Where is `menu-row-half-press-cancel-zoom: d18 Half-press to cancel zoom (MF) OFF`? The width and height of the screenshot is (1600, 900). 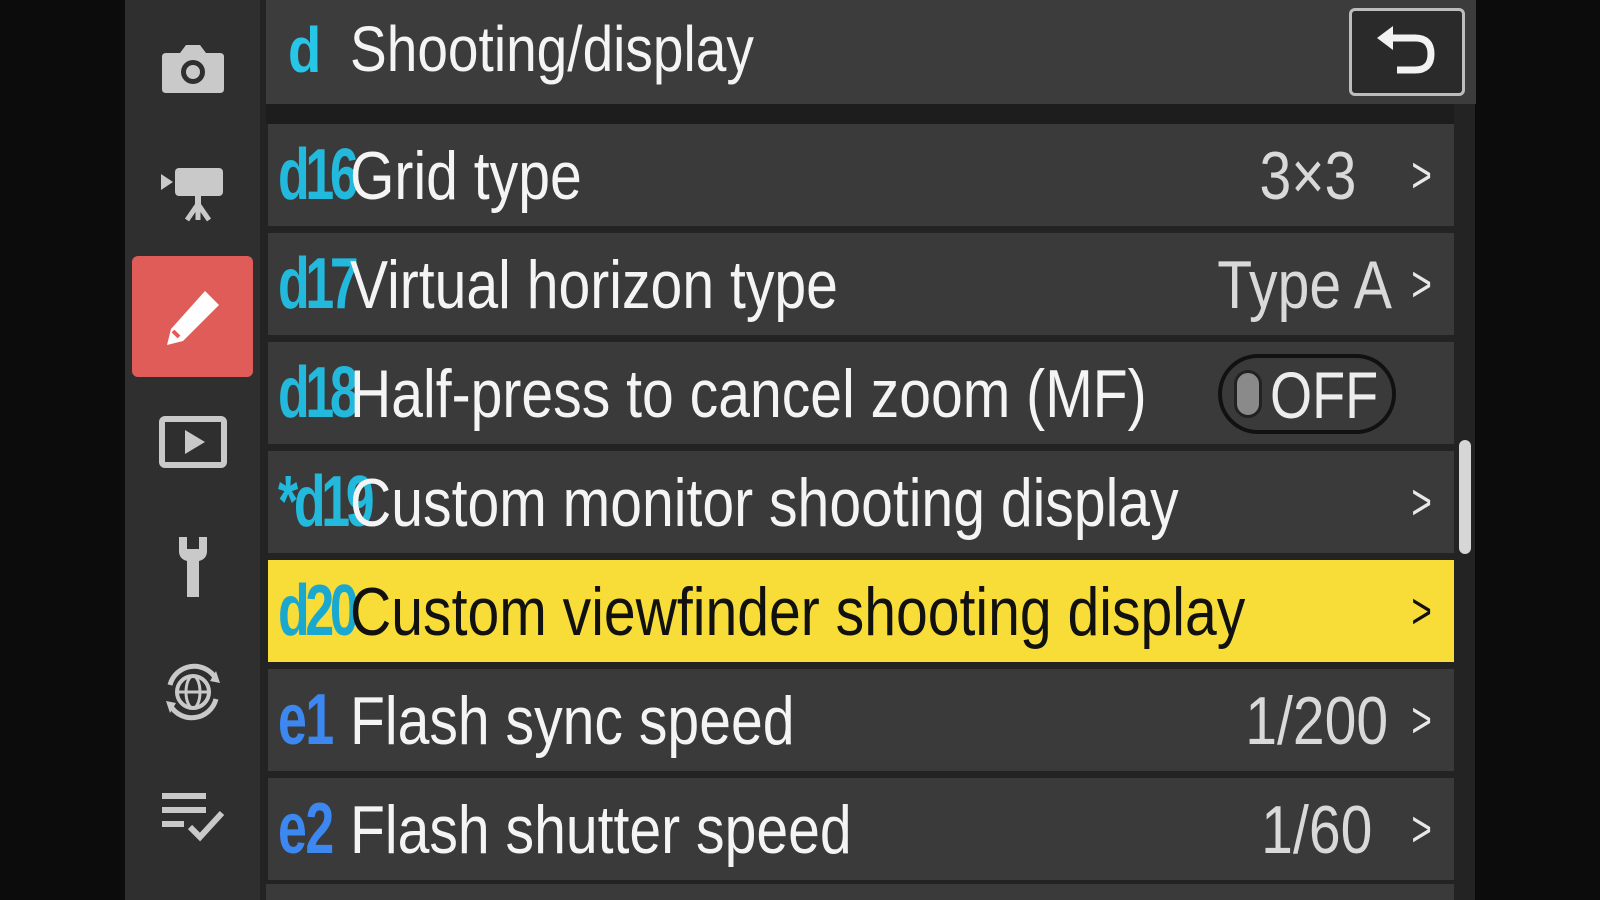 menu-row-half-press-cancel-zoom: d18 Half-press to cancel zoom (MF) OFF is located at coordinates (861, 393).